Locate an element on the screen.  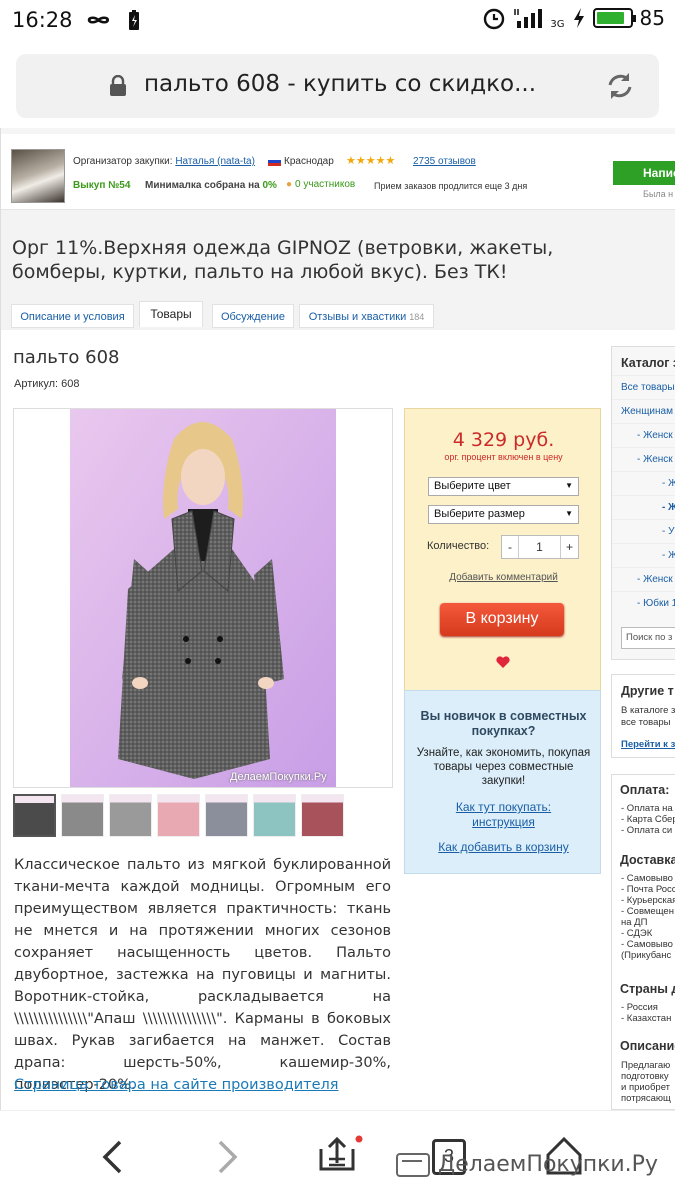
site-watermark: ДелаемПокупки.Ру is located at coordinates (527, 1164).